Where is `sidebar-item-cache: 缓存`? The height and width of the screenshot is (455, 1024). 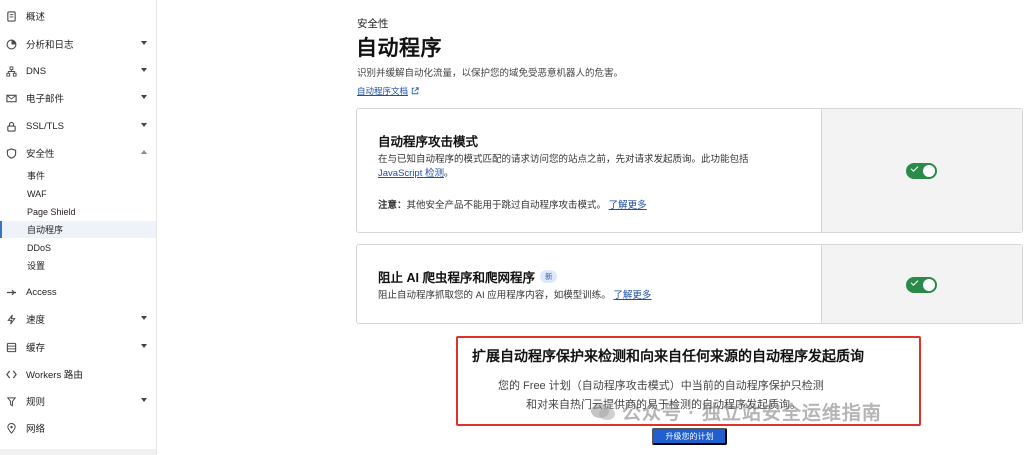 sidebar-item-cache: 缓存 is located at coordinates (78, 347).